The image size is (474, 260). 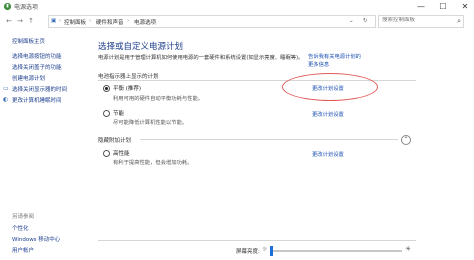 I want to click on folder-icon: ▣, so click(x=54, y=21).